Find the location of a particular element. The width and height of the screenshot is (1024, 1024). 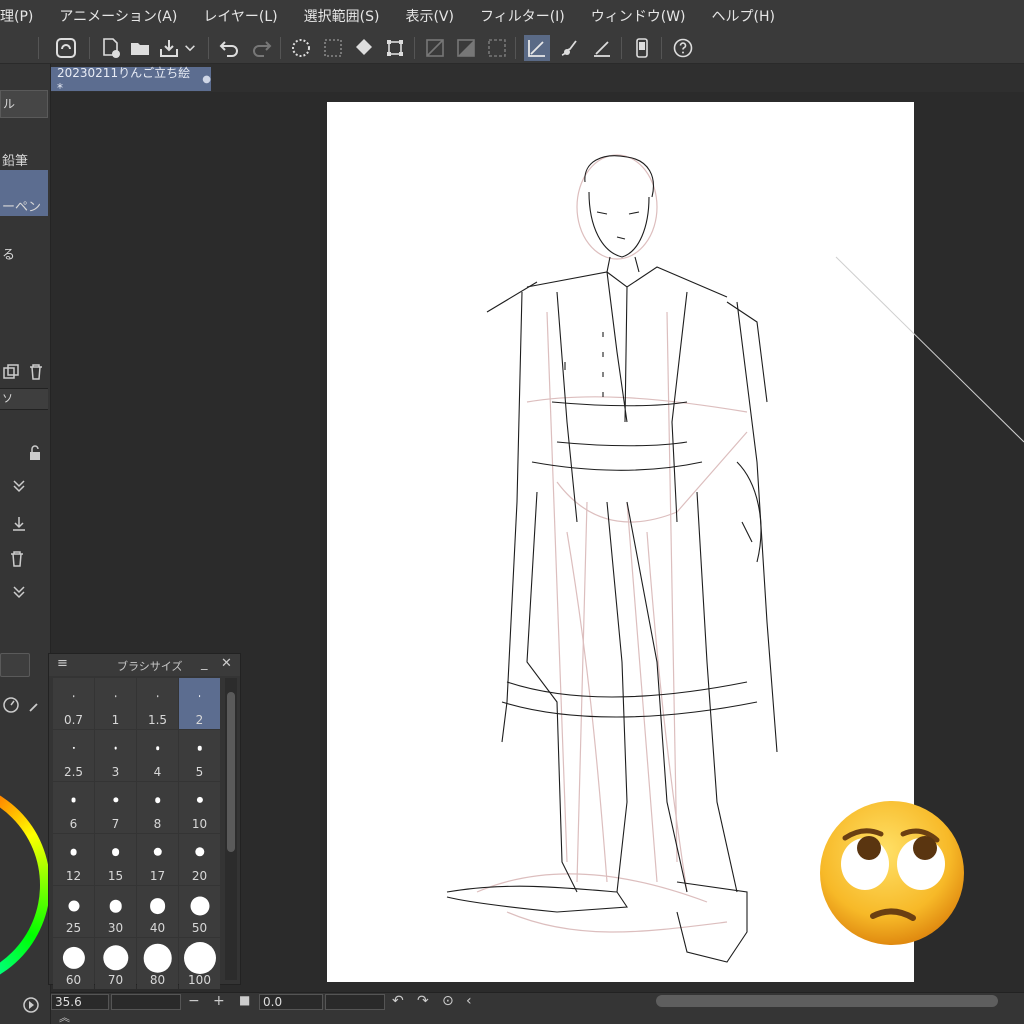

scroll-left-icon: ‹ is located at coordinates (469, 1001).